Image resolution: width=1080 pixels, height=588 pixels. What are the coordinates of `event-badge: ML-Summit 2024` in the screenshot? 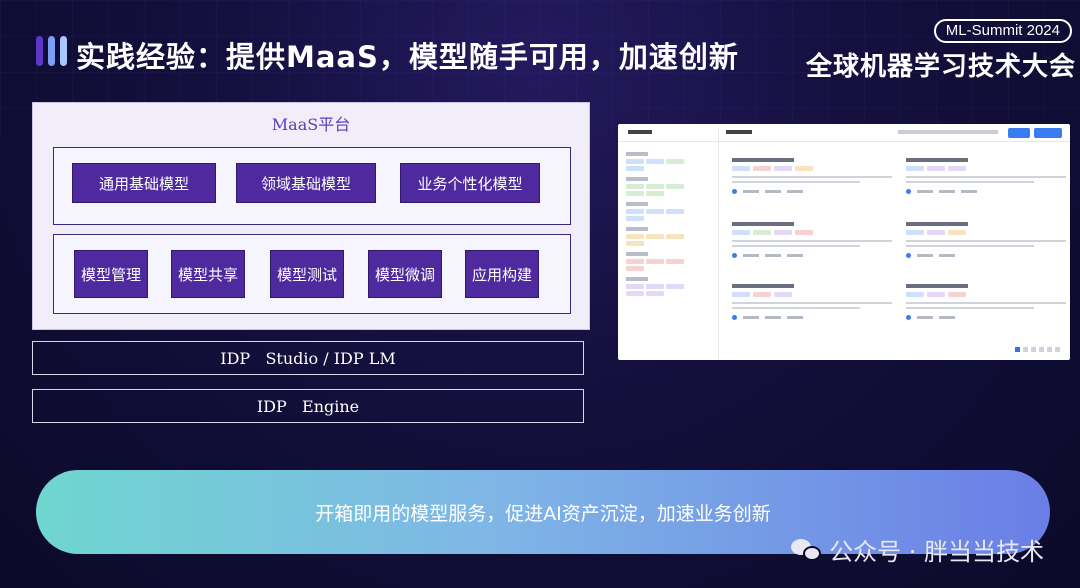 It's located at (1002, 31).